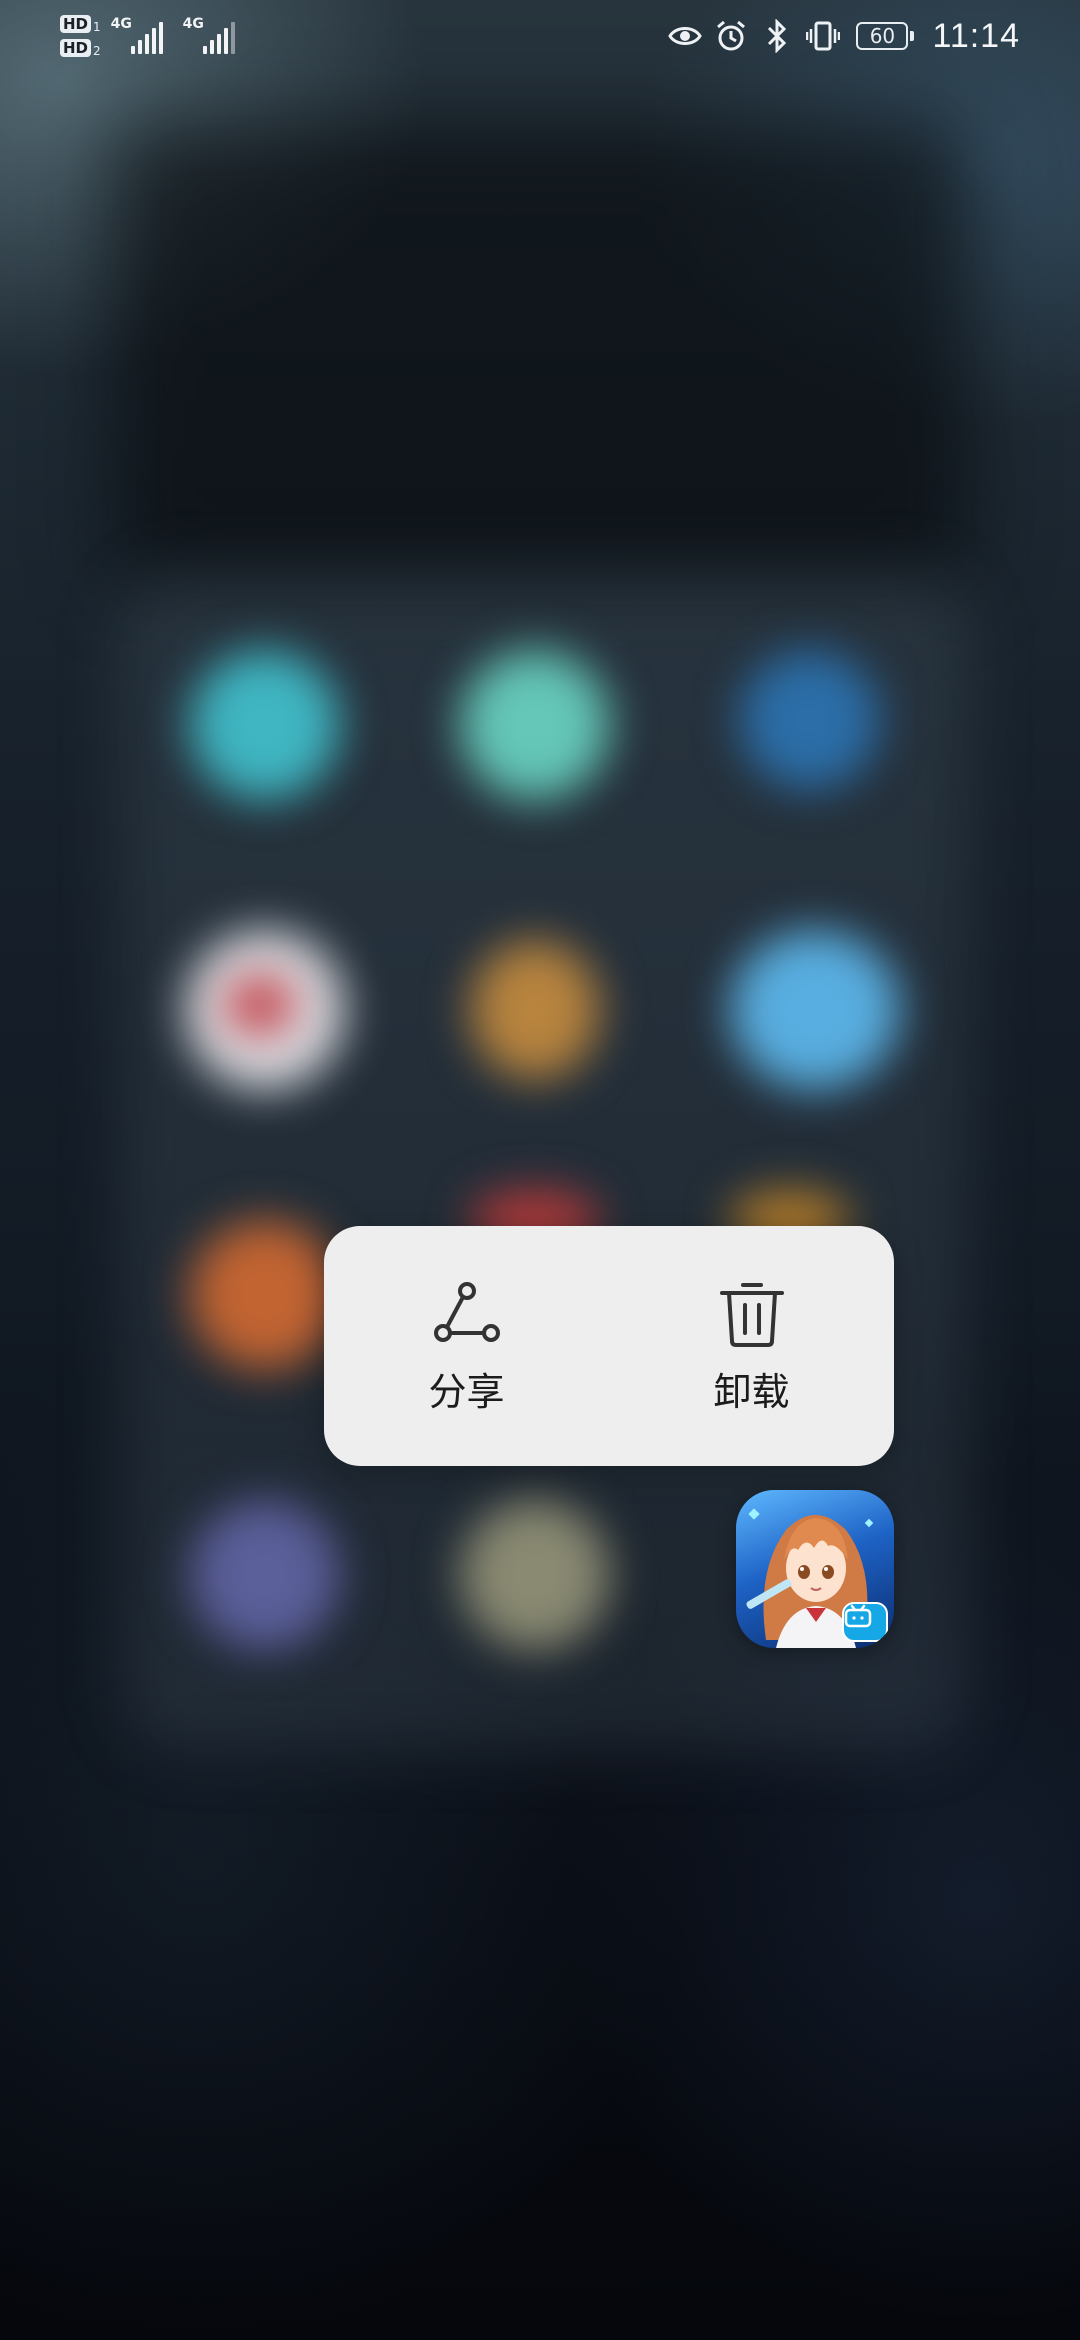 The height and width of the screenshot is (2340, 1080). Describe the element at coordinates (97, 27) in the screenshot. I see `sim-index-1: 1` at that location.